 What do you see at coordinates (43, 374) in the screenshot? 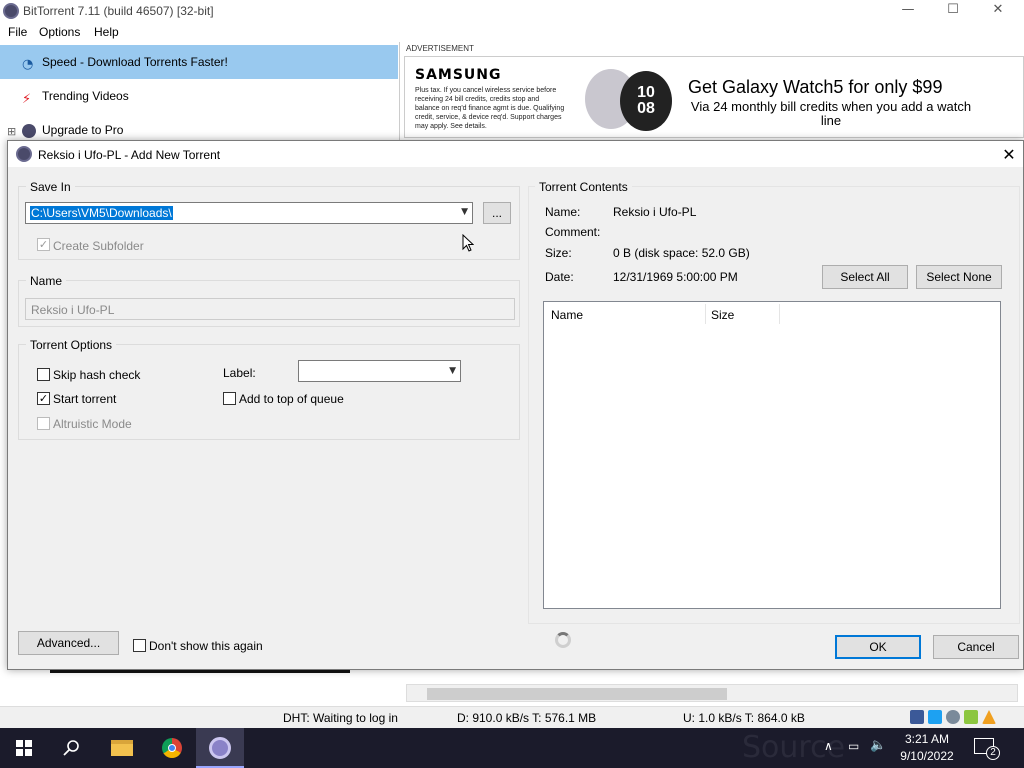
I see `skip-hash-checkbox` at bounding box center [43, 374].